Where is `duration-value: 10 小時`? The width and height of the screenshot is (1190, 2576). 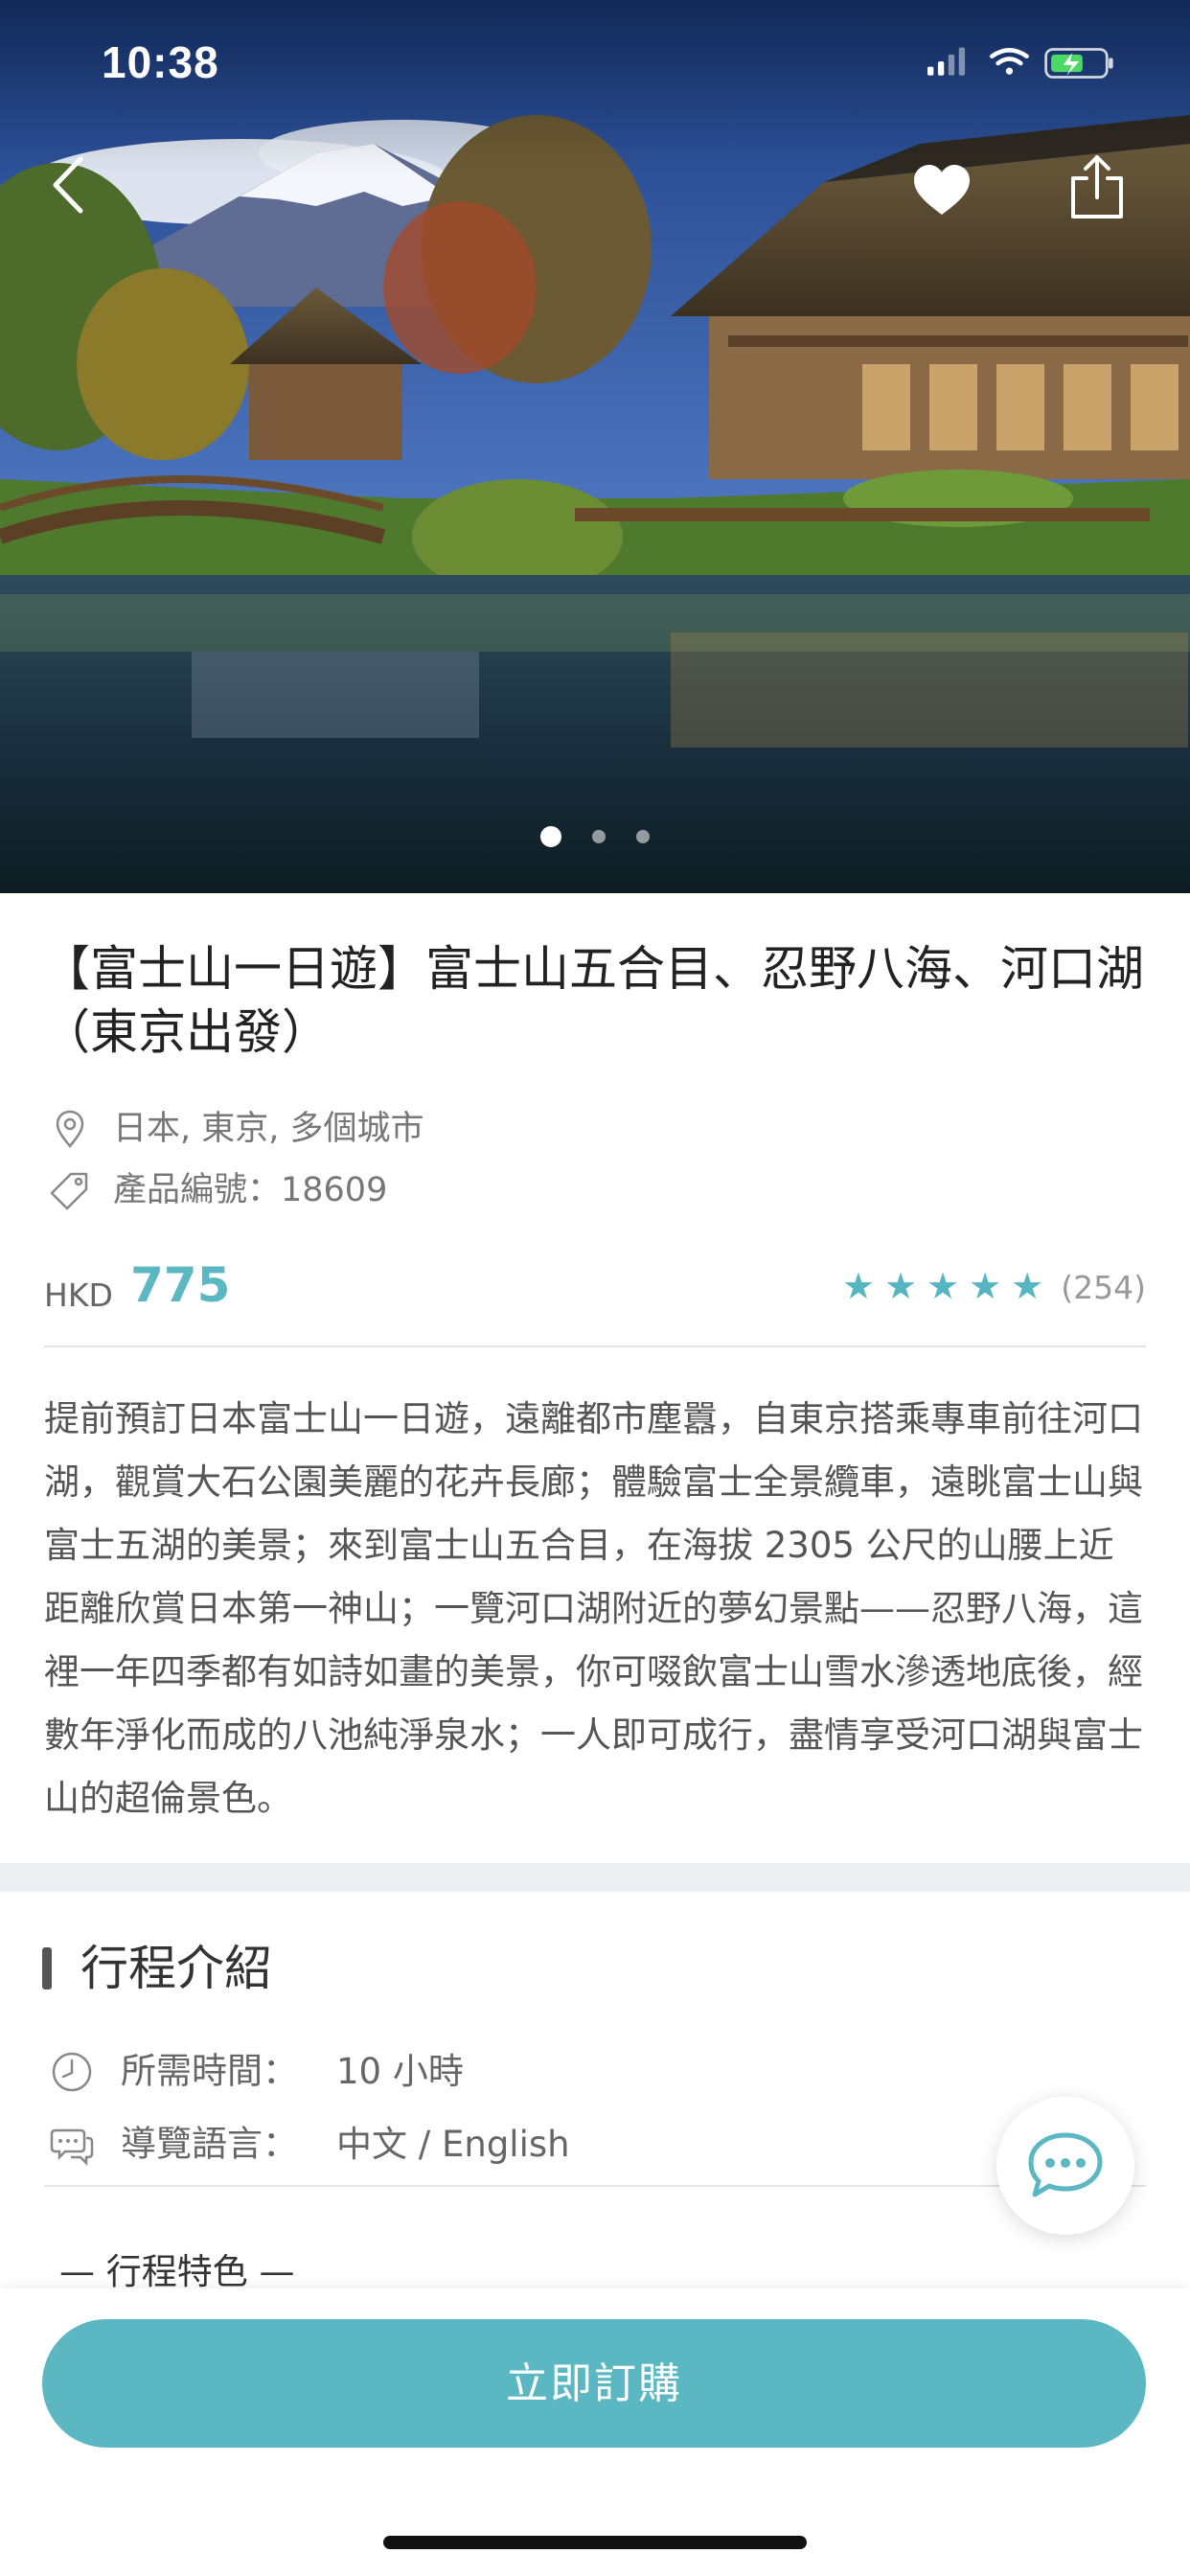 duration-value: 10 小時 is located at coordinates (400, 2071).